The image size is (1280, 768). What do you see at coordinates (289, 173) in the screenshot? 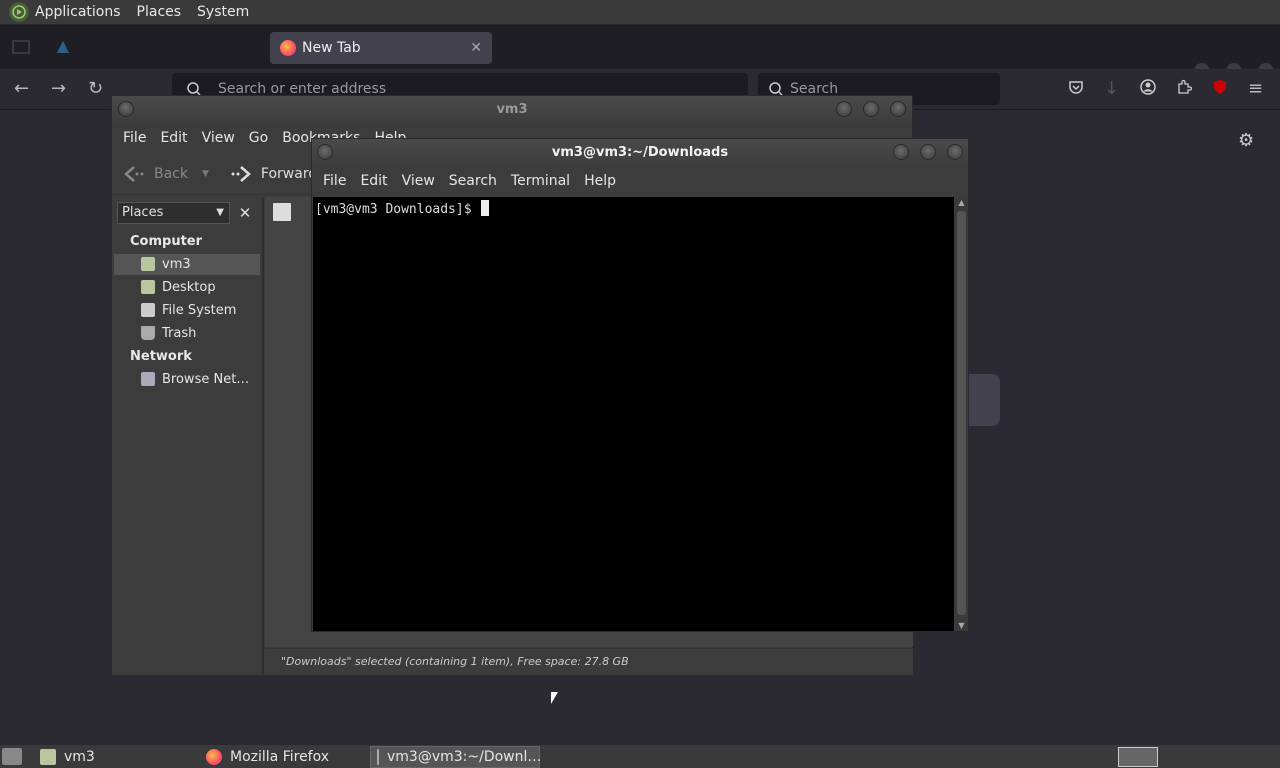
I see `forward-label: Forward` at bounding box center [289, 173].